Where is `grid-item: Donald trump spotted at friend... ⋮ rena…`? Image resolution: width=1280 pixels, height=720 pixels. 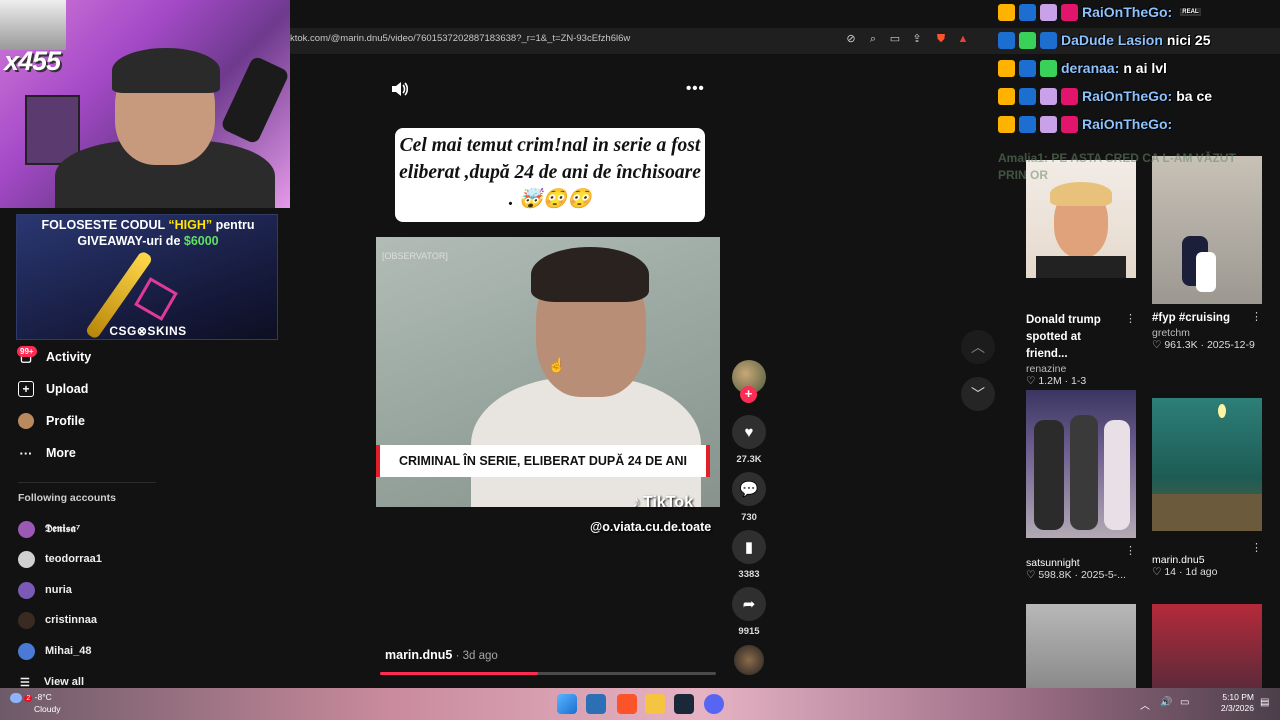 grid-item: Donald trump spotted at friend... ⋮ rena… is located at coordinates (1081, 273).